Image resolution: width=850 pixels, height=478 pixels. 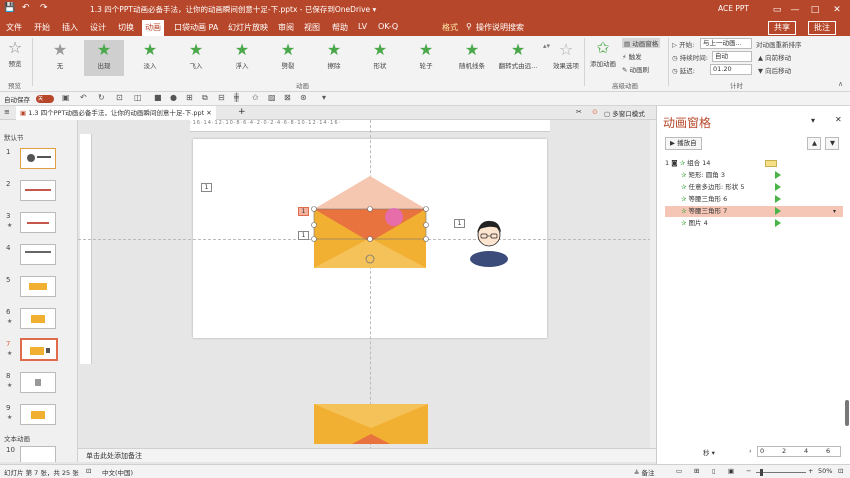 I want to click on minimize-icon: —, so click(x=795, y=10).